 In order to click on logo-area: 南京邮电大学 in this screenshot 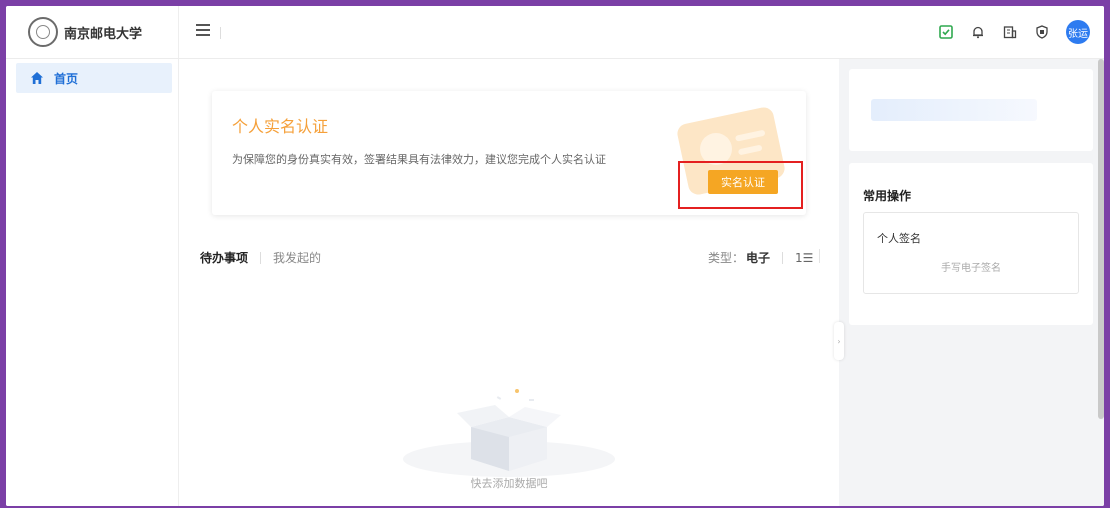, I will do `click(92, 32)`.